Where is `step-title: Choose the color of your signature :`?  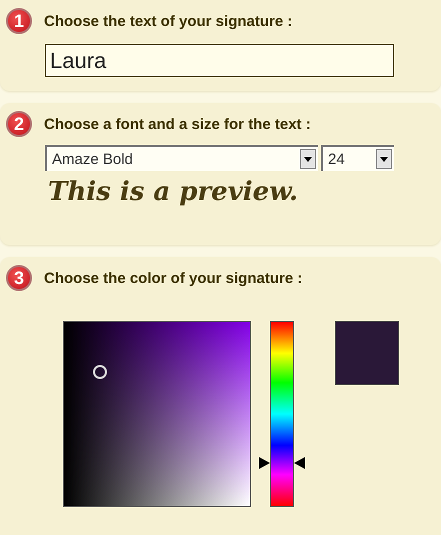 step-title: Choose the color of your signature : is located at coordinates (173, 278).